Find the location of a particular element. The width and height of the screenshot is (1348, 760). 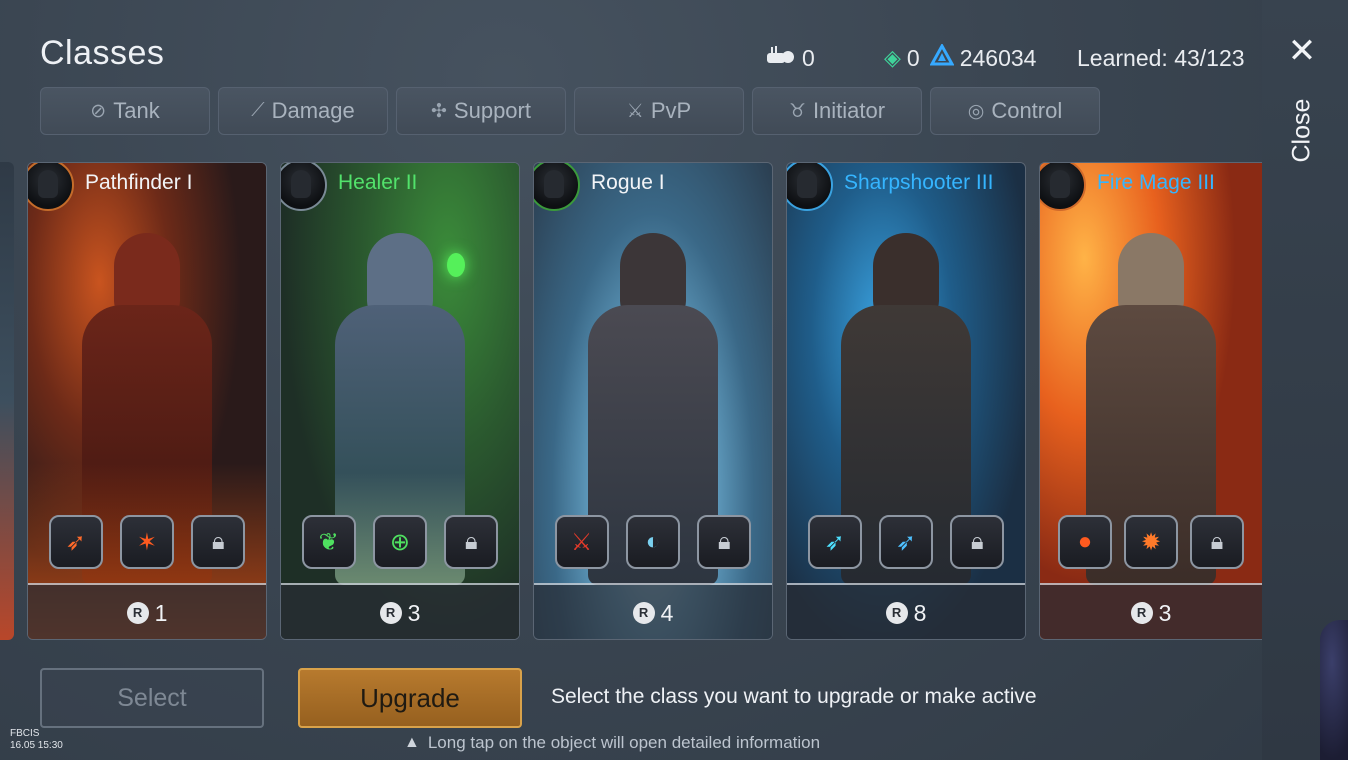

heal-skill-icon: ⊕ is located at coordinates (399, 542).